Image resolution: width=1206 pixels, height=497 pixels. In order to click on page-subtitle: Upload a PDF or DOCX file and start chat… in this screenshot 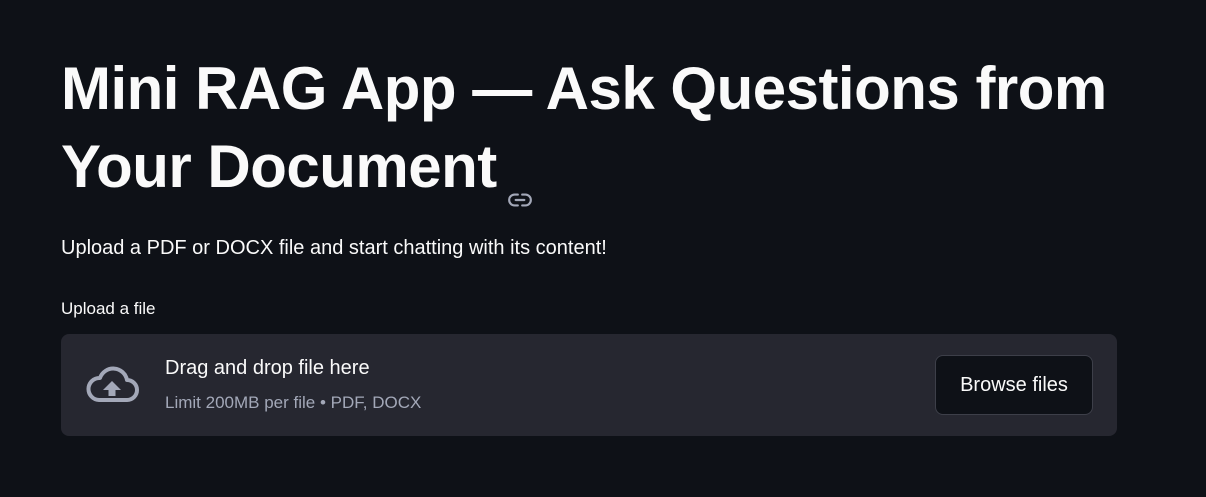, I will do `click(334, 248)`.